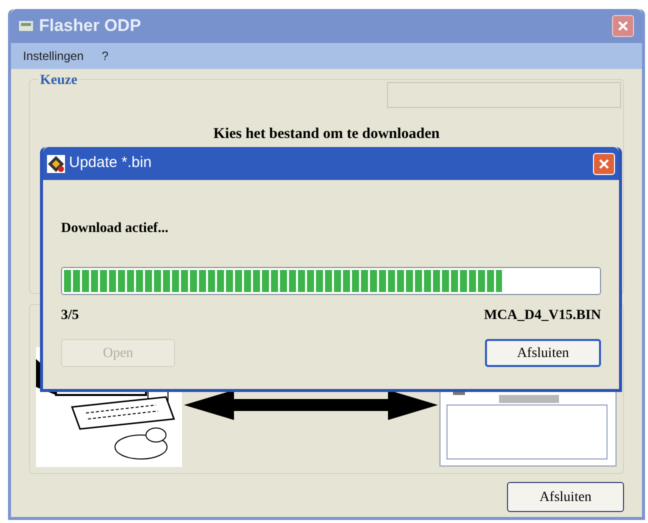  What do you see at coordinates (326, 134) in the screenshot?
I see `heading-text: Kies het bestand om te downloaden` at bounding box center [326, 134].